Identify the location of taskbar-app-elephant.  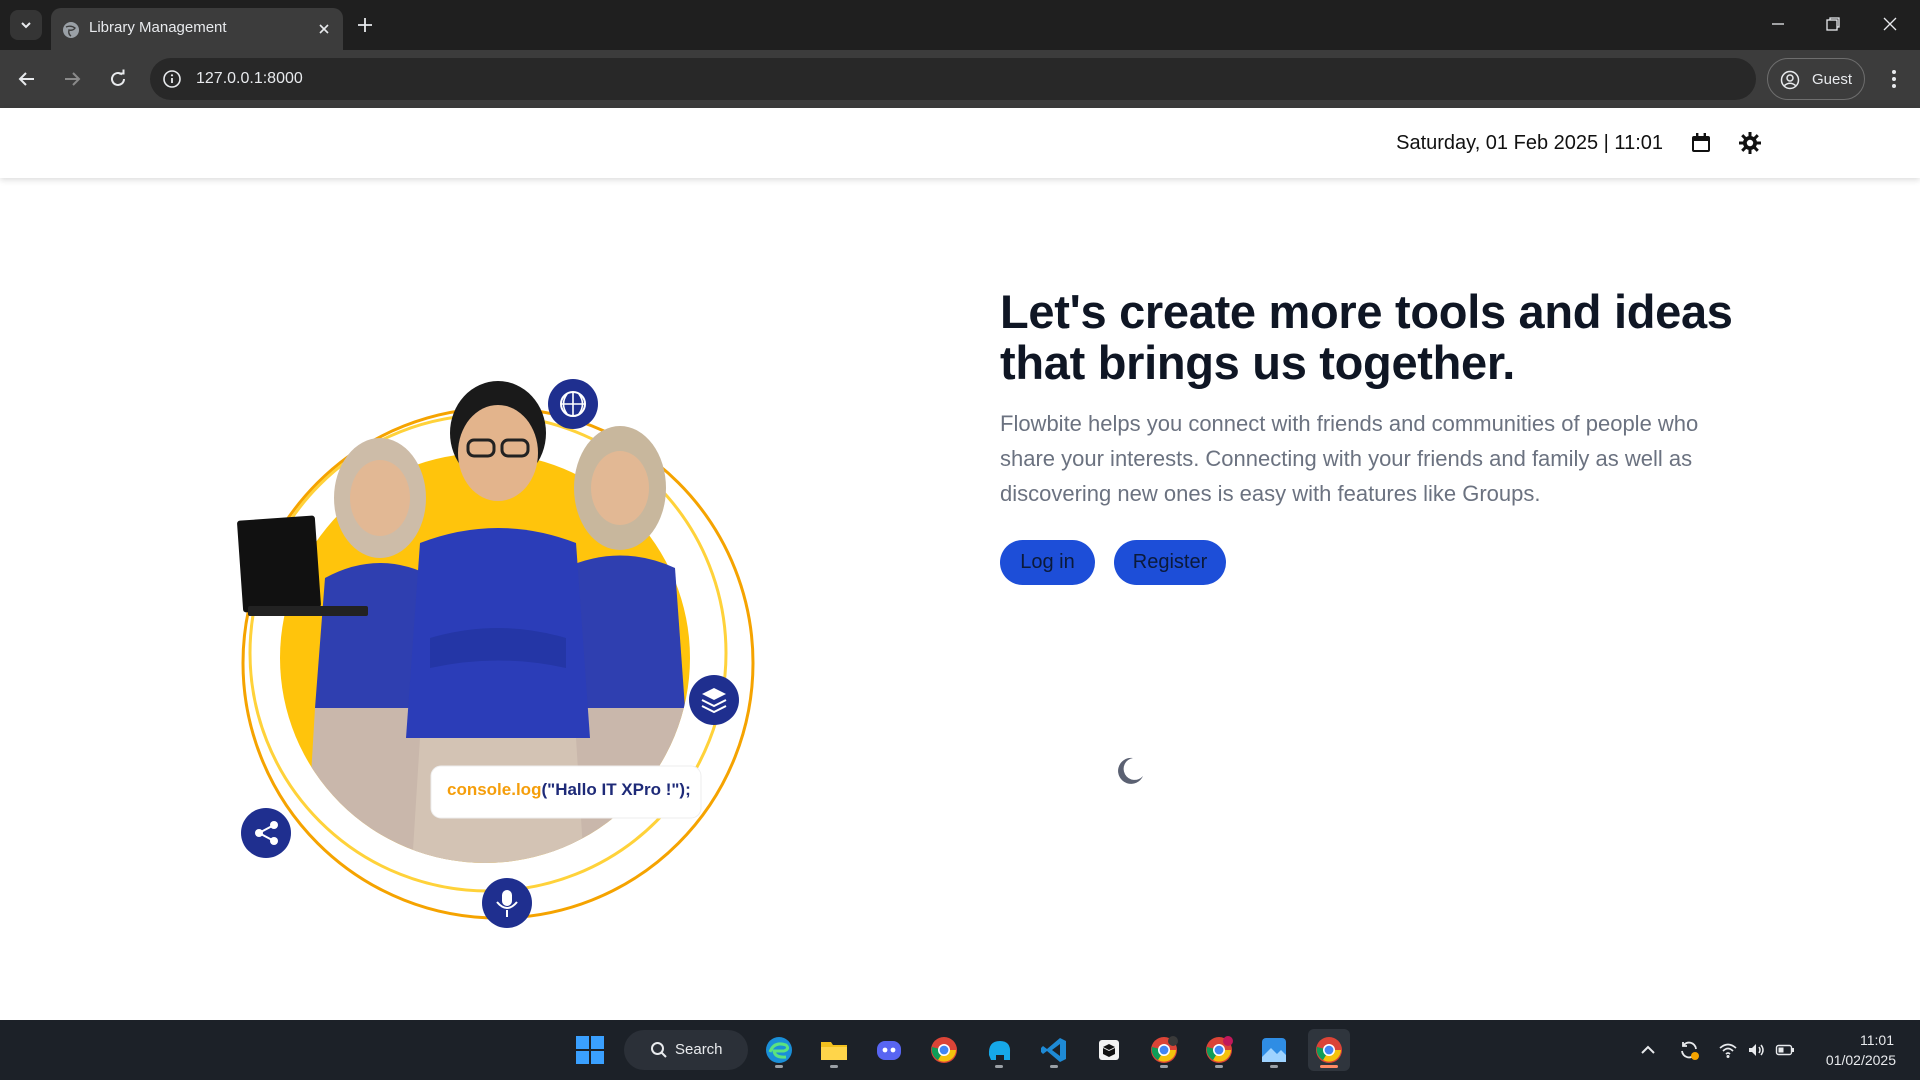
(999, 1050).